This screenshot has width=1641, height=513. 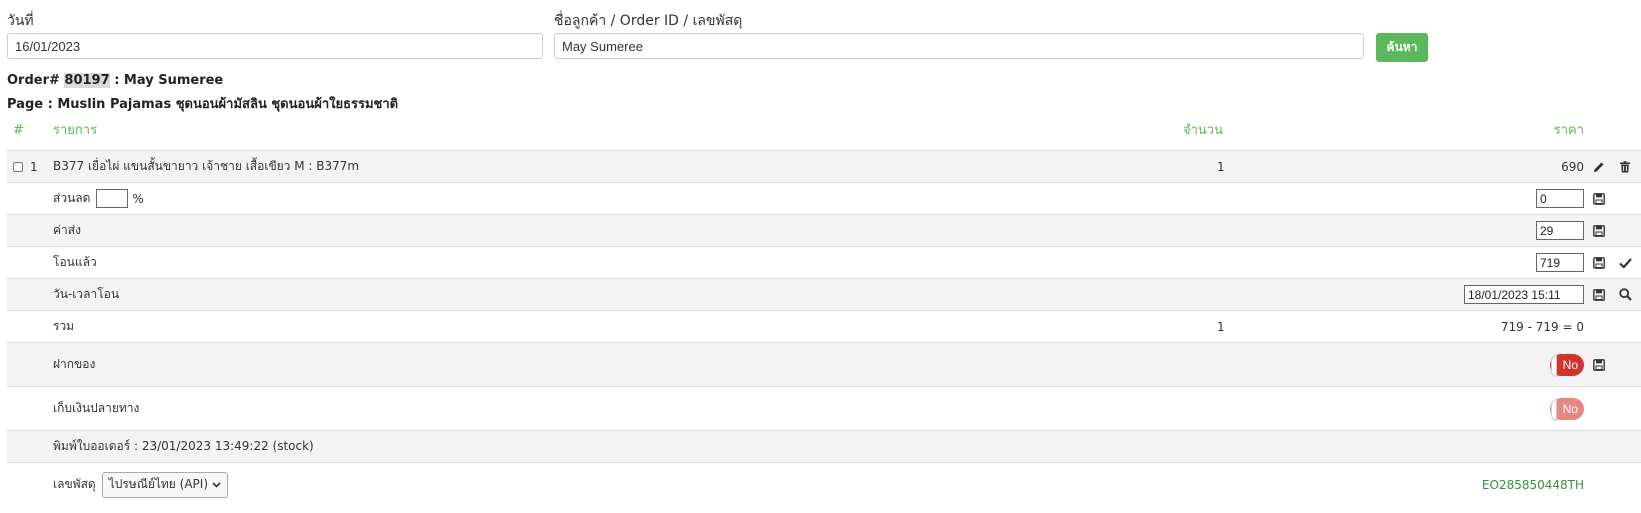 What do you see at coordinates (64, 326) in the screenshot?
I see `total-label: รวม` at bounding box center [64, 326].